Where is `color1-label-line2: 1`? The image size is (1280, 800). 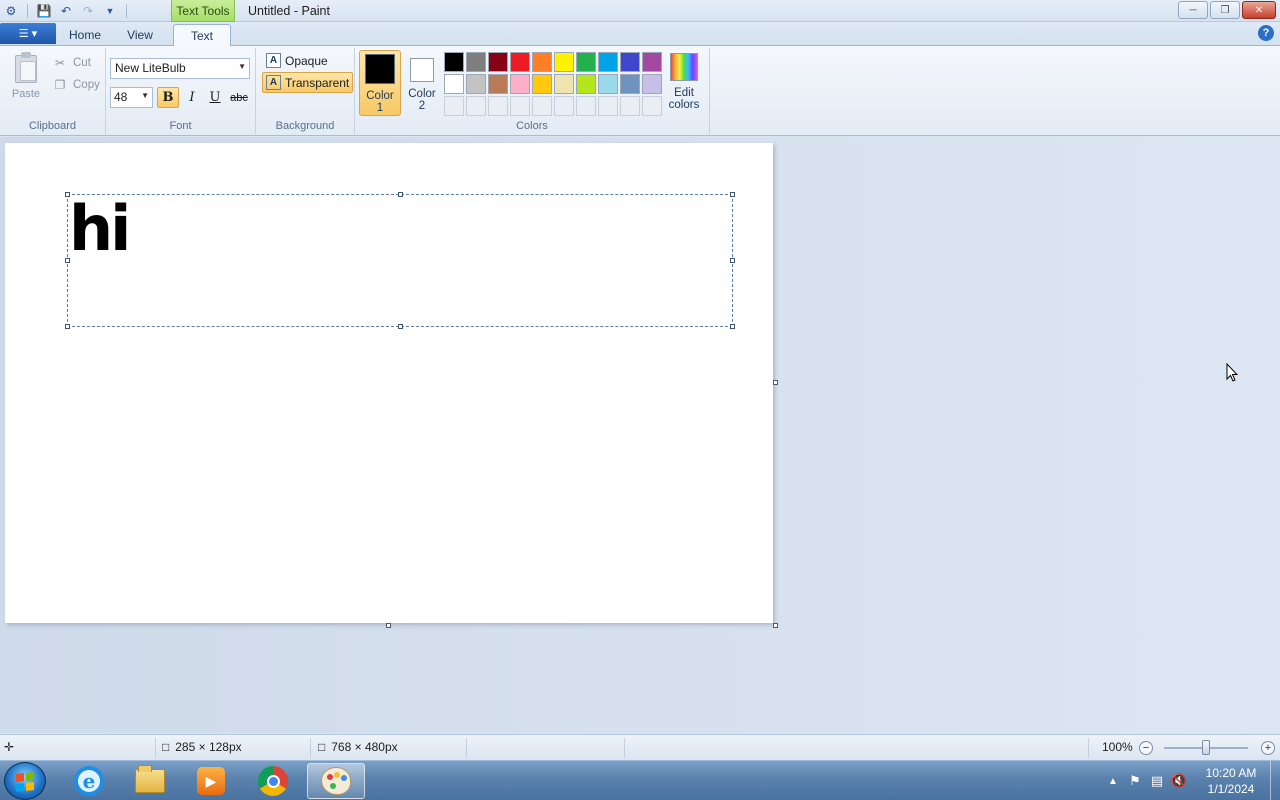
color1-label-line2: 1 is located at coordinates (380, 108).